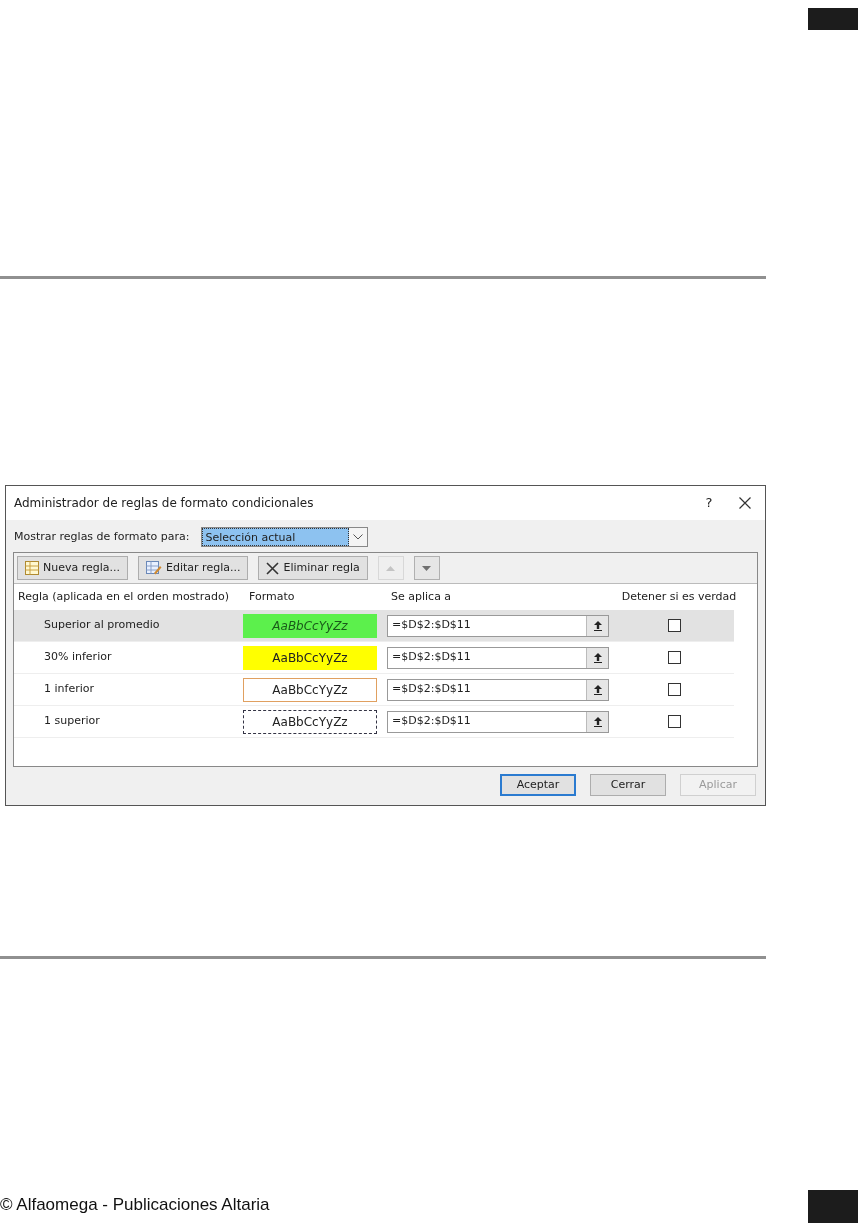 This screenshot has height=1223, width=858. Describe the element at coordinates (72, 721) in the screenshot. I see `rule-name: 1 superior` at that location.